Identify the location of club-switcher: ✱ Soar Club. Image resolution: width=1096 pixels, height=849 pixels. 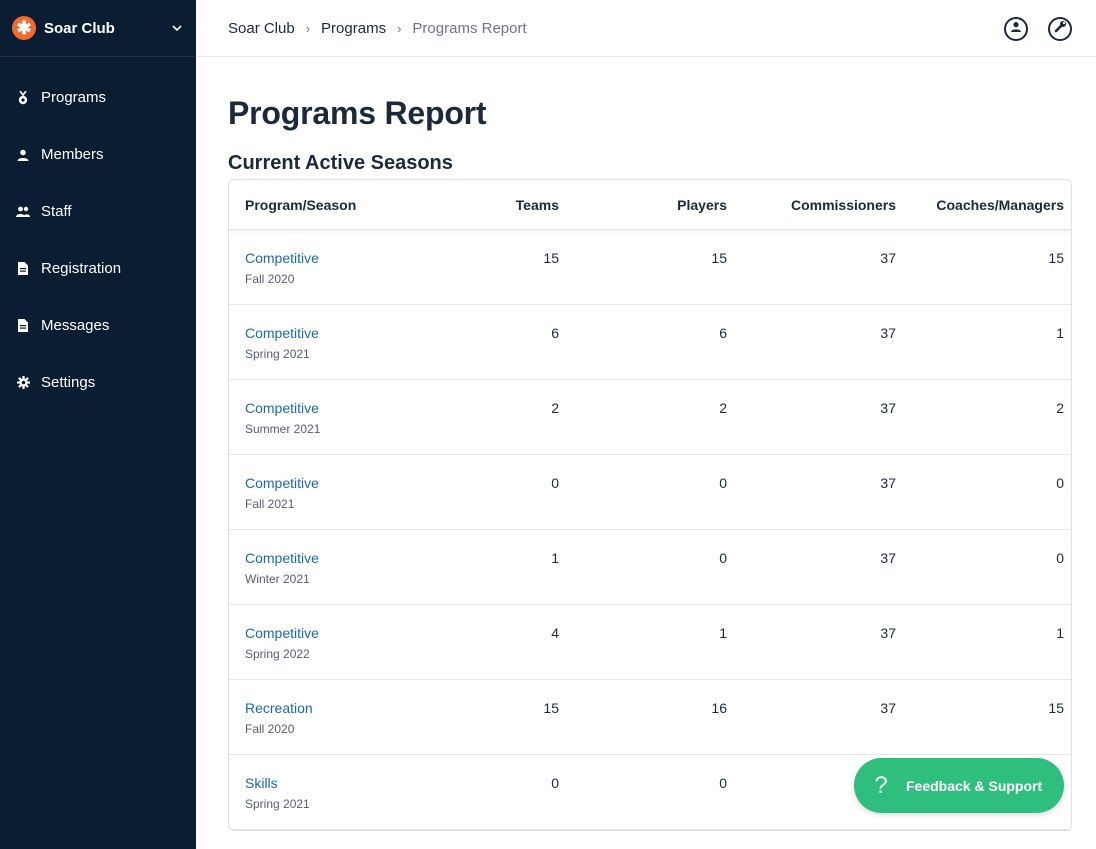
(98, 28).